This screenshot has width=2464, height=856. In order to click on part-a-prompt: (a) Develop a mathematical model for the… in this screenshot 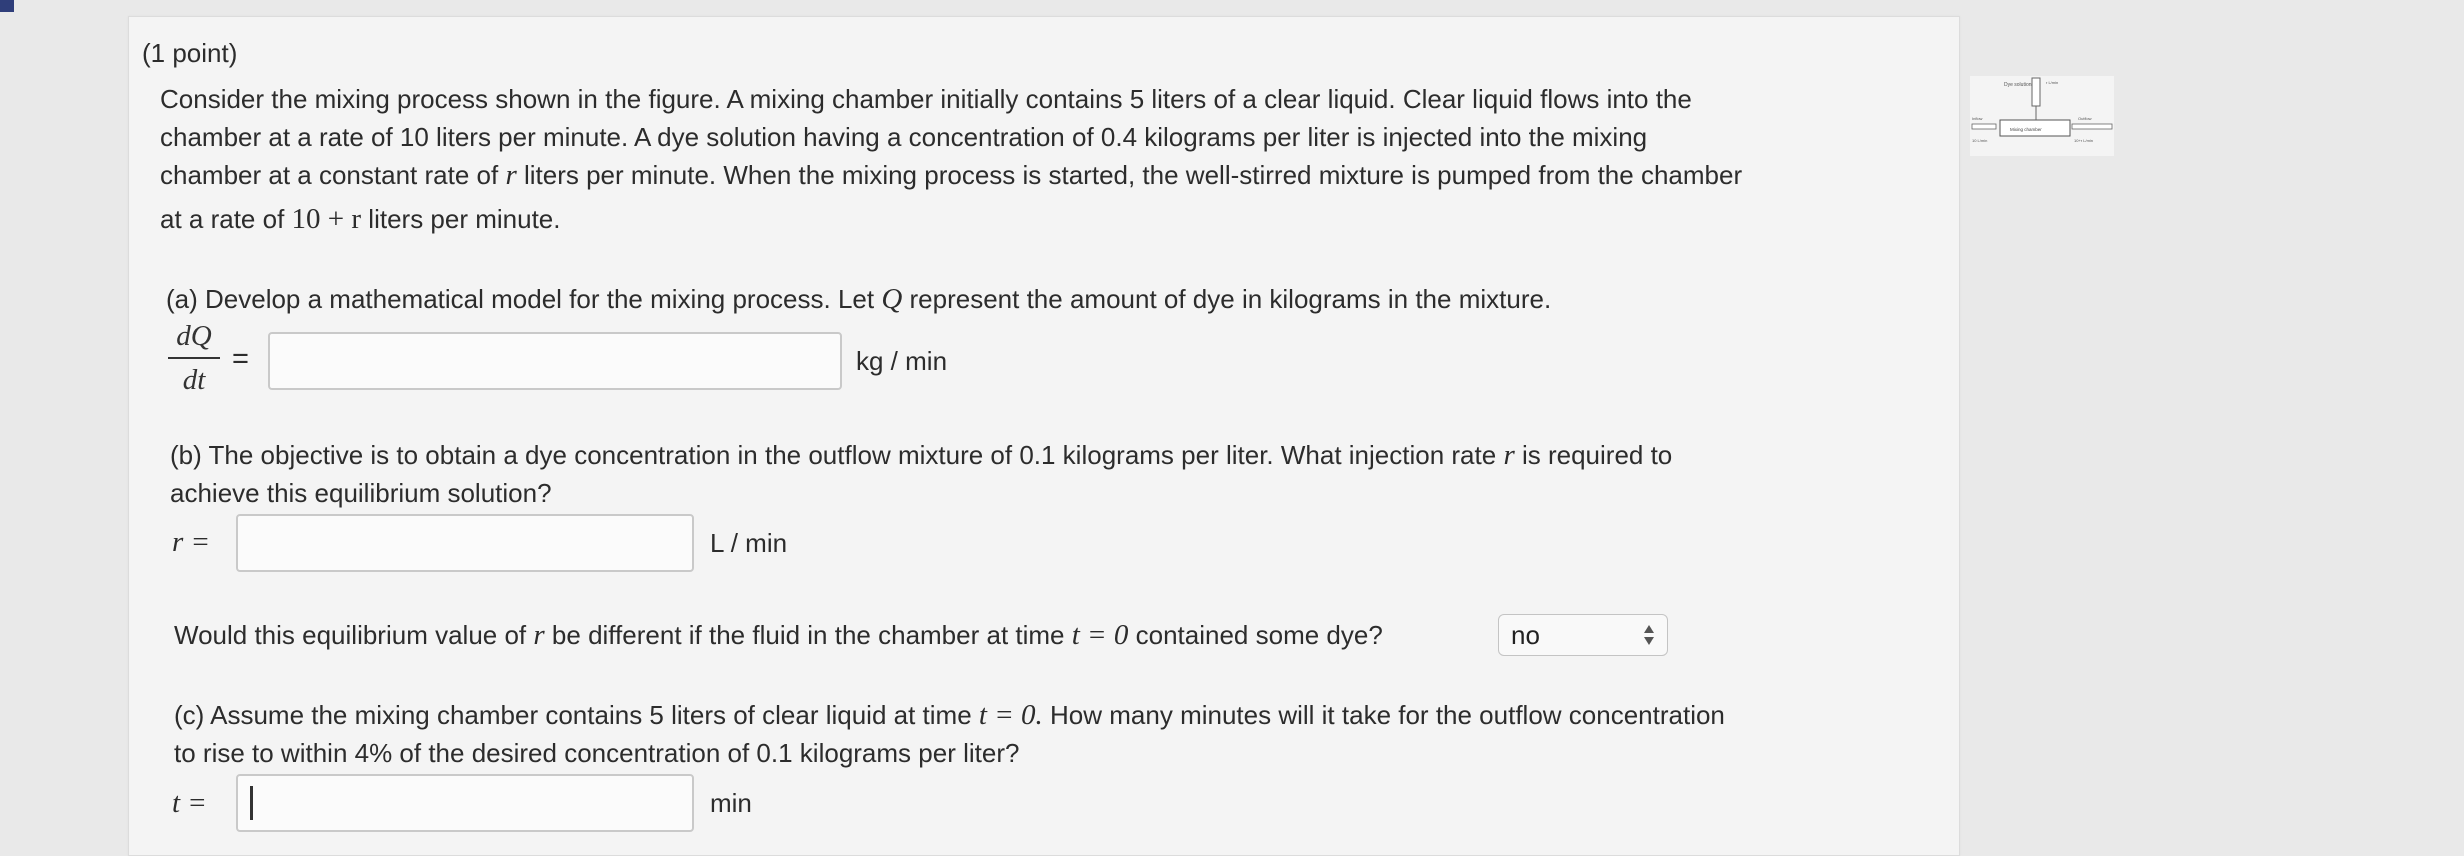, I will do `click(859, 299)`.